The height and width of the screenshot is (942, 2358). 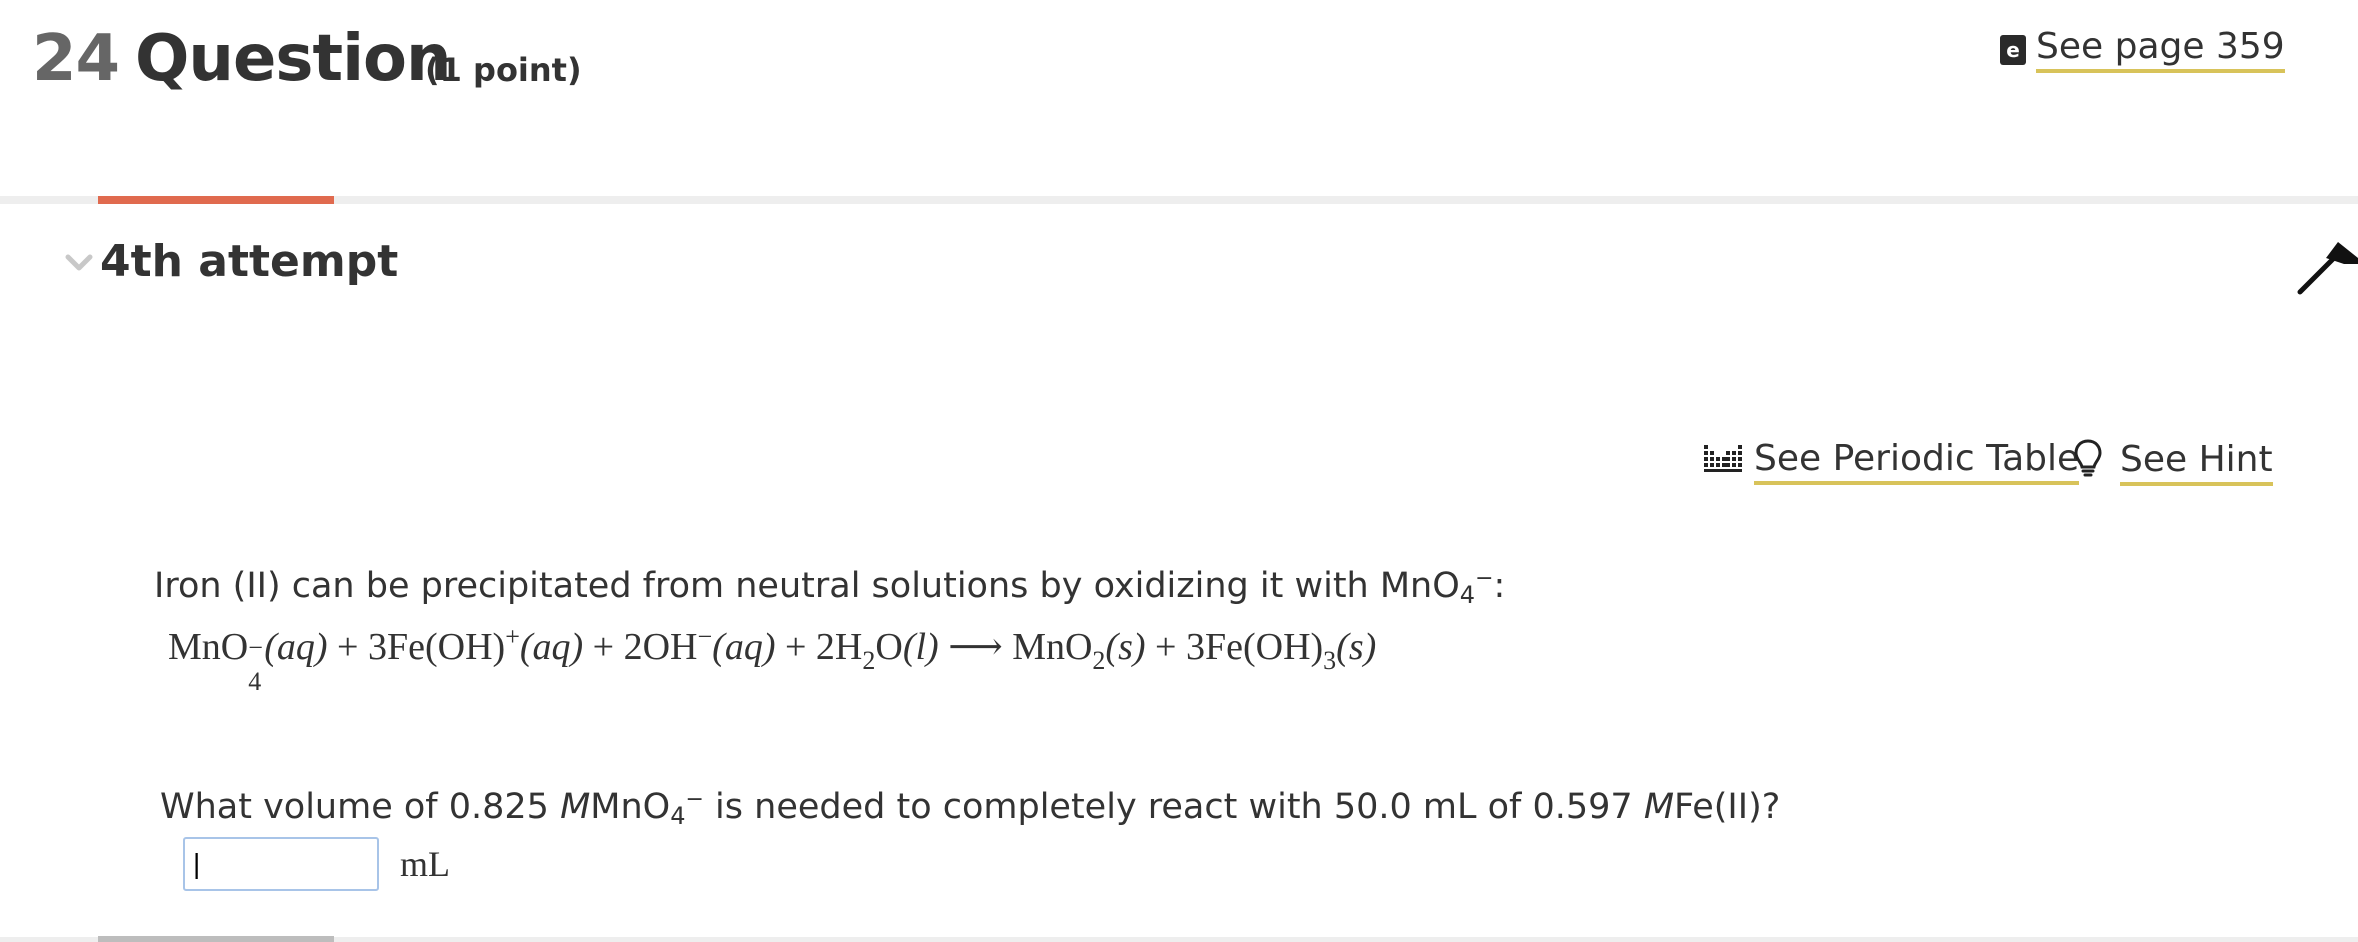 What do you see at coordinates (425, 864) in the screenshot?
I see `answer-unit: mL` at bounding box center [425, 864].